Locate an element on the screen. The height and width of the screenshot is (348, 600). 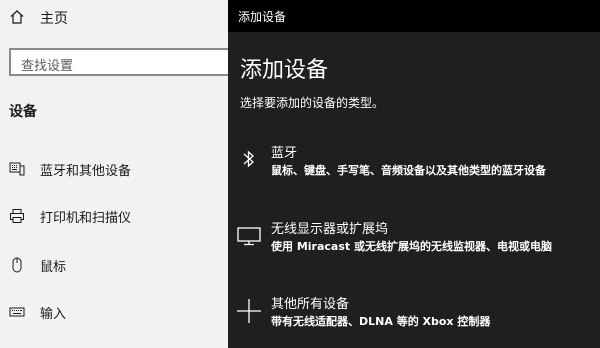
dialog-subtitle: 选择要添加的设备的类型。 is located at coordinates (312, 103).